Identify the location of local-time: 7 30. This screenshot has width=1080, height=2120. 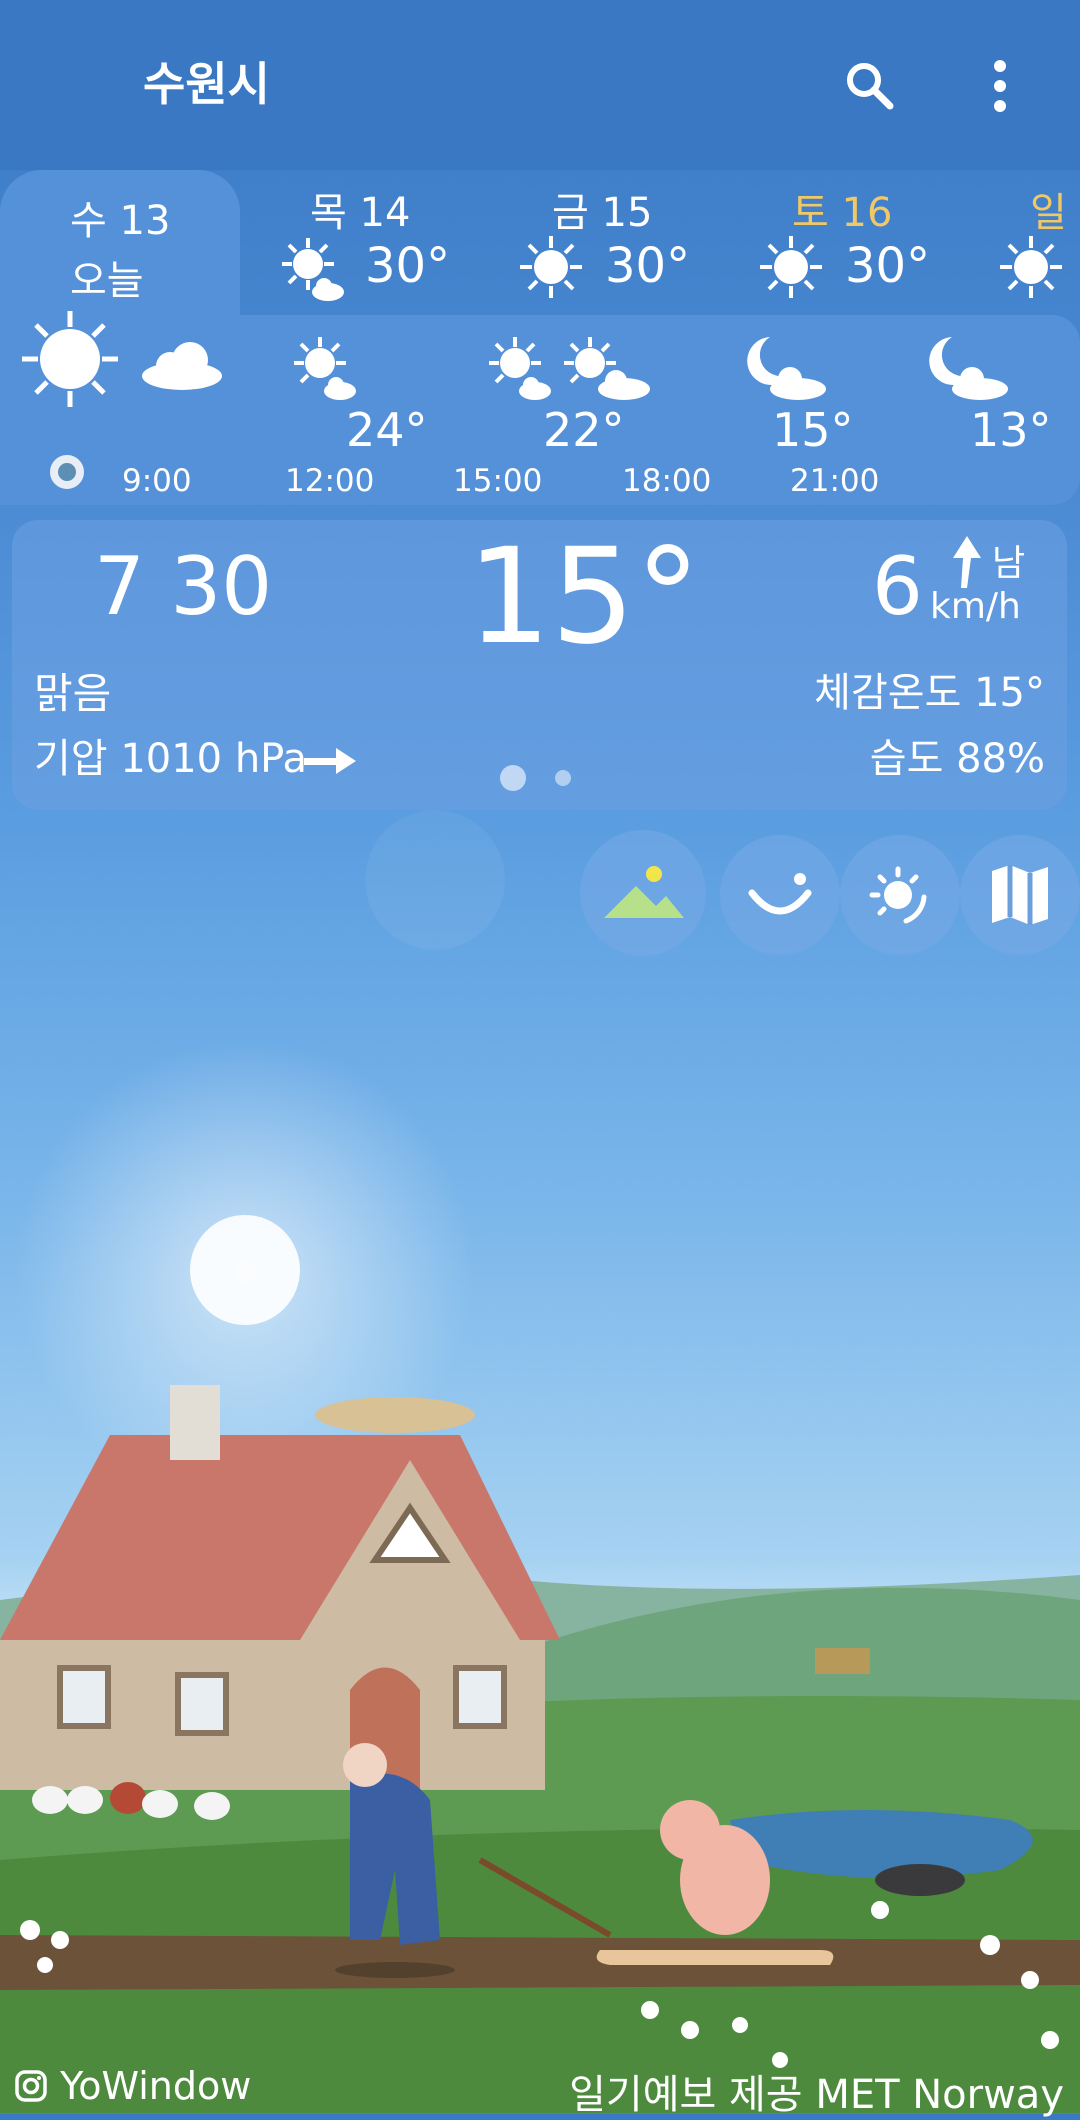
(183, 586).